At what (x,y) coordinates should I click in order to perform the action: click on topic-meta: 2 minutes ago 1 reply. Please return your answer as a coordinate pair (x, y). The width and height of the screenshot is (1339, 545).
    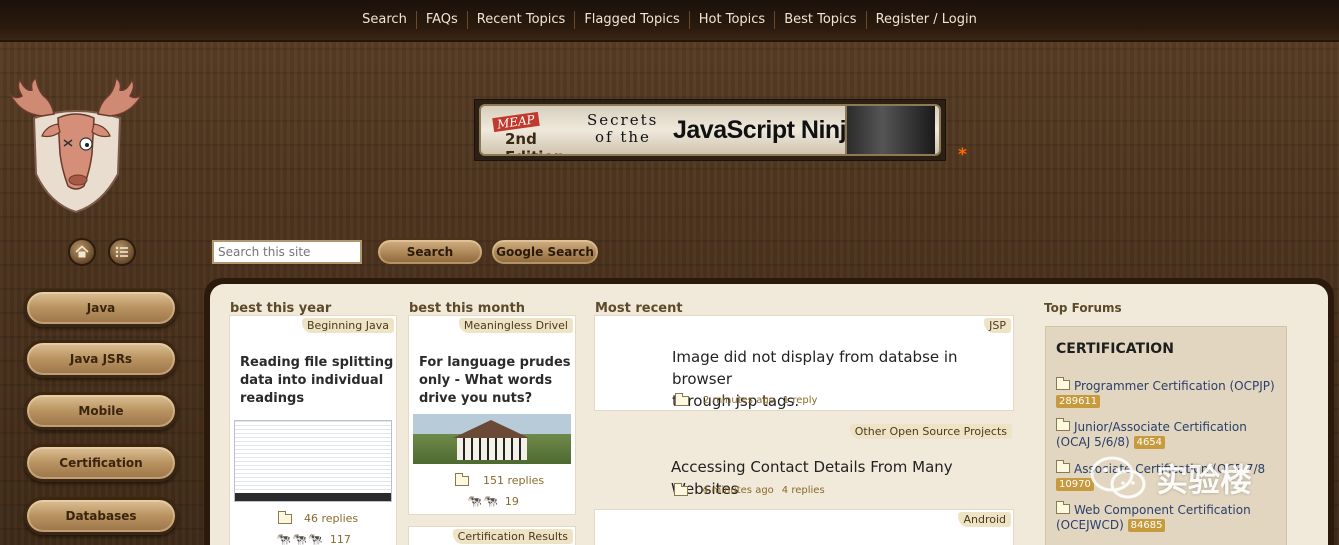
    Looking at the image, I should click on (746, 399).